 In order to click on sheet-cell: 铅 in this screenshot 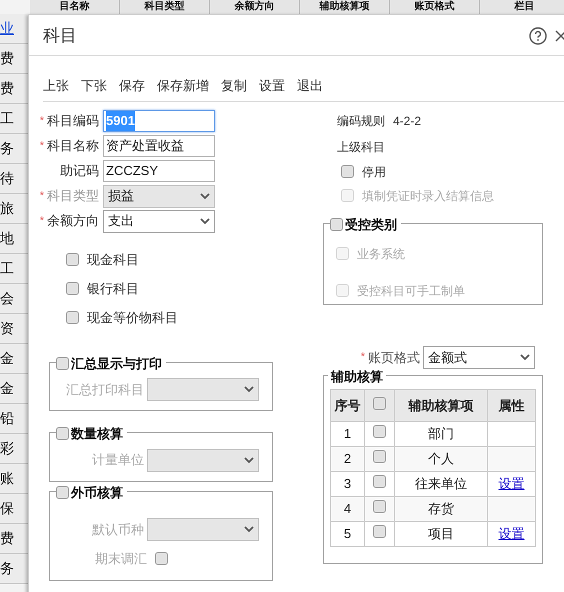, I will do `click(15, 419)`.